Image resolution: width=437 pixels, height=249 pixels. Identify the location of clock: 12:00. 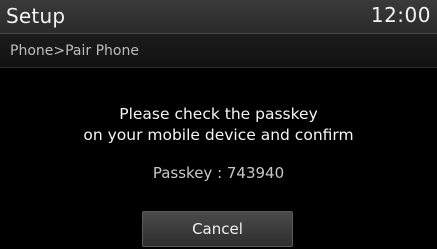
(400, 15).